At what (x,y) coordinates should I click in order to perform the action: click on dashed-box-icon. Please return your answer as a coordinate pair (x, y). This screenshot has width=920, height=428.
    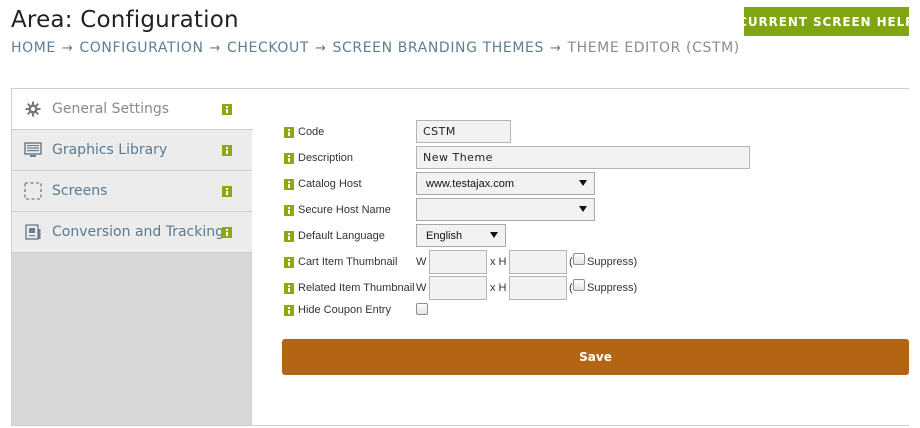
    Looking at the image, I should click on (33, 191).